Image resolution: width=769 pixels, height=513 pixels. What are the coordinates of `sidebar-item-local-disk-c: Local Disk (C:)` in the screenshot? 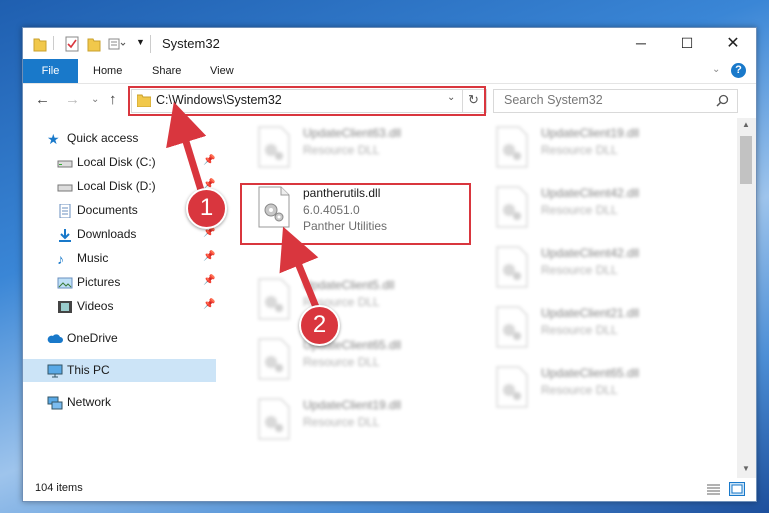 It's located at (106, 162).